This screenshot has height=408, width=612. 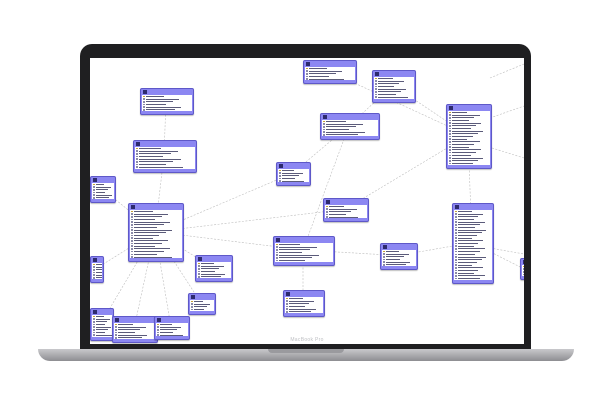 I want to click on relationship-line, so click(x=506, y=251).